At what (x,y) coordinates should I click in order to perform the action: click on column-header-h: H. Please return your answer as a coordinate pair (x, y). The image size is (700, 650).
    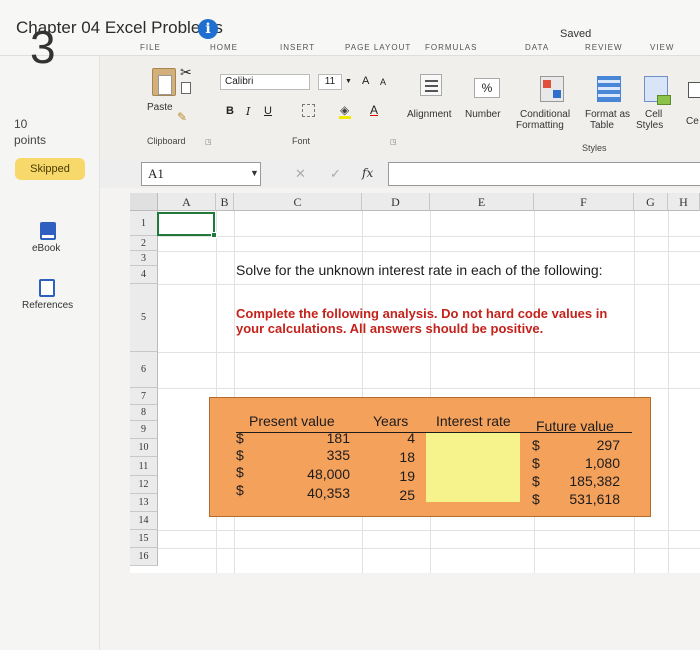
    Looking at the image, I should click on (684, 202).